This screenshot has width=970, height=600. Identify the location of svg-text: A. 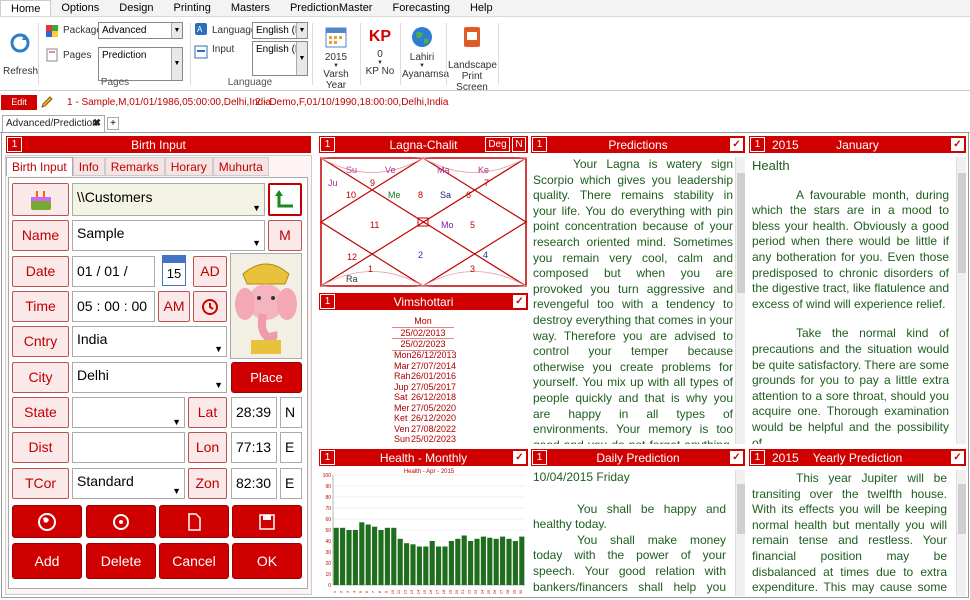
(200, 29).